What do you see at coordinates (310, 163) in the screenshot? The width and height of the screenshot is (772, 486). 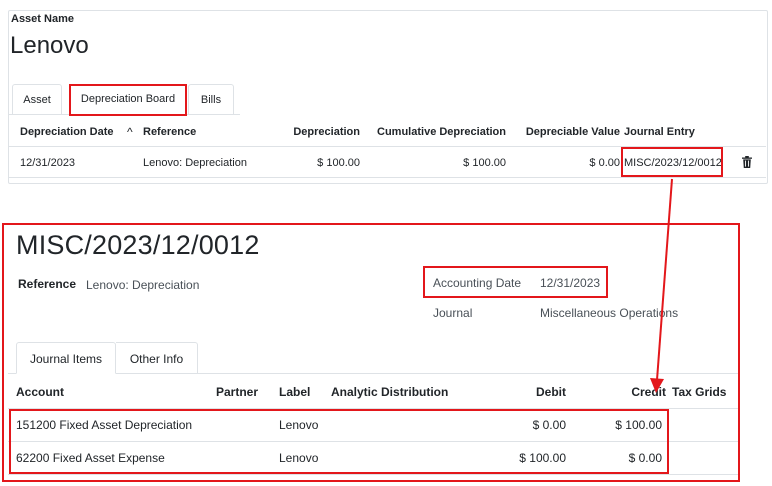 I see `cell-depreciation: $ 100.00` at bounding box center [310, 163].